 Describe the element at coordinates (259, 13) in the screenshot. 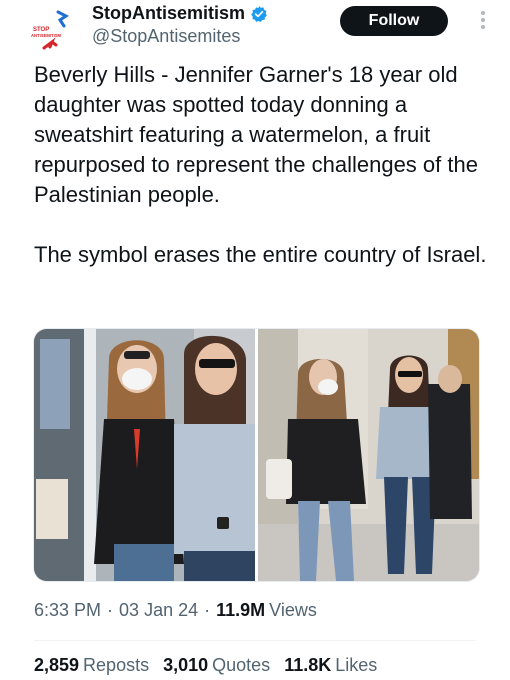

I see `verified-badge-icon` at that location.